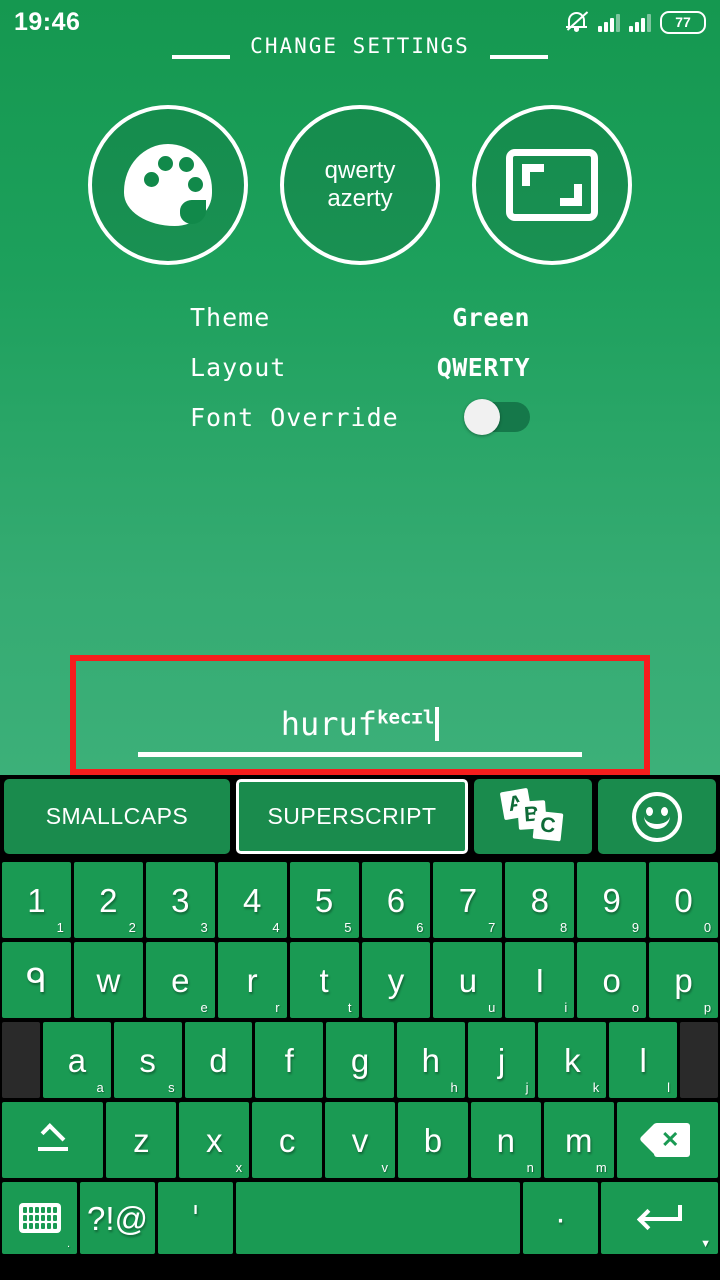 This screenshot has height=1280, width=720. I want to click on key-x: x x, so click(214, 1140).